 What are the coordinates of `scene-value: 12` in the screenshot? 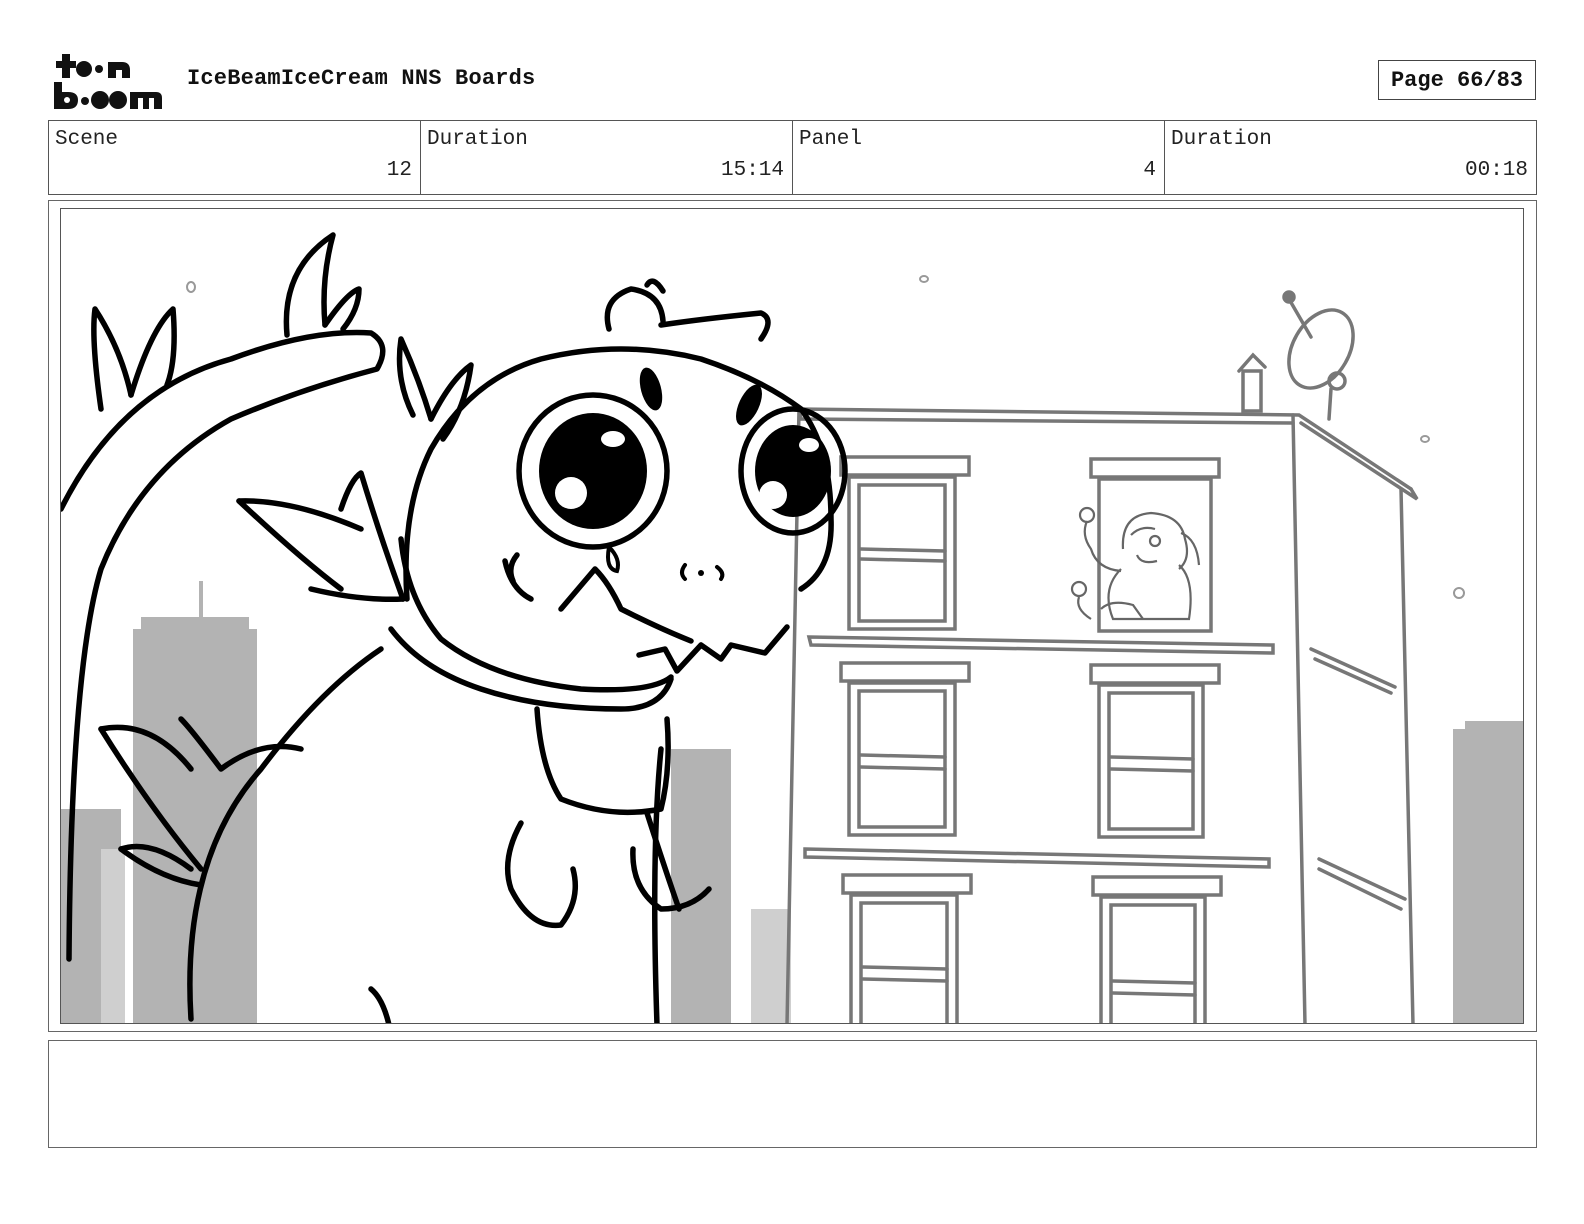 It's located at (399, 170).